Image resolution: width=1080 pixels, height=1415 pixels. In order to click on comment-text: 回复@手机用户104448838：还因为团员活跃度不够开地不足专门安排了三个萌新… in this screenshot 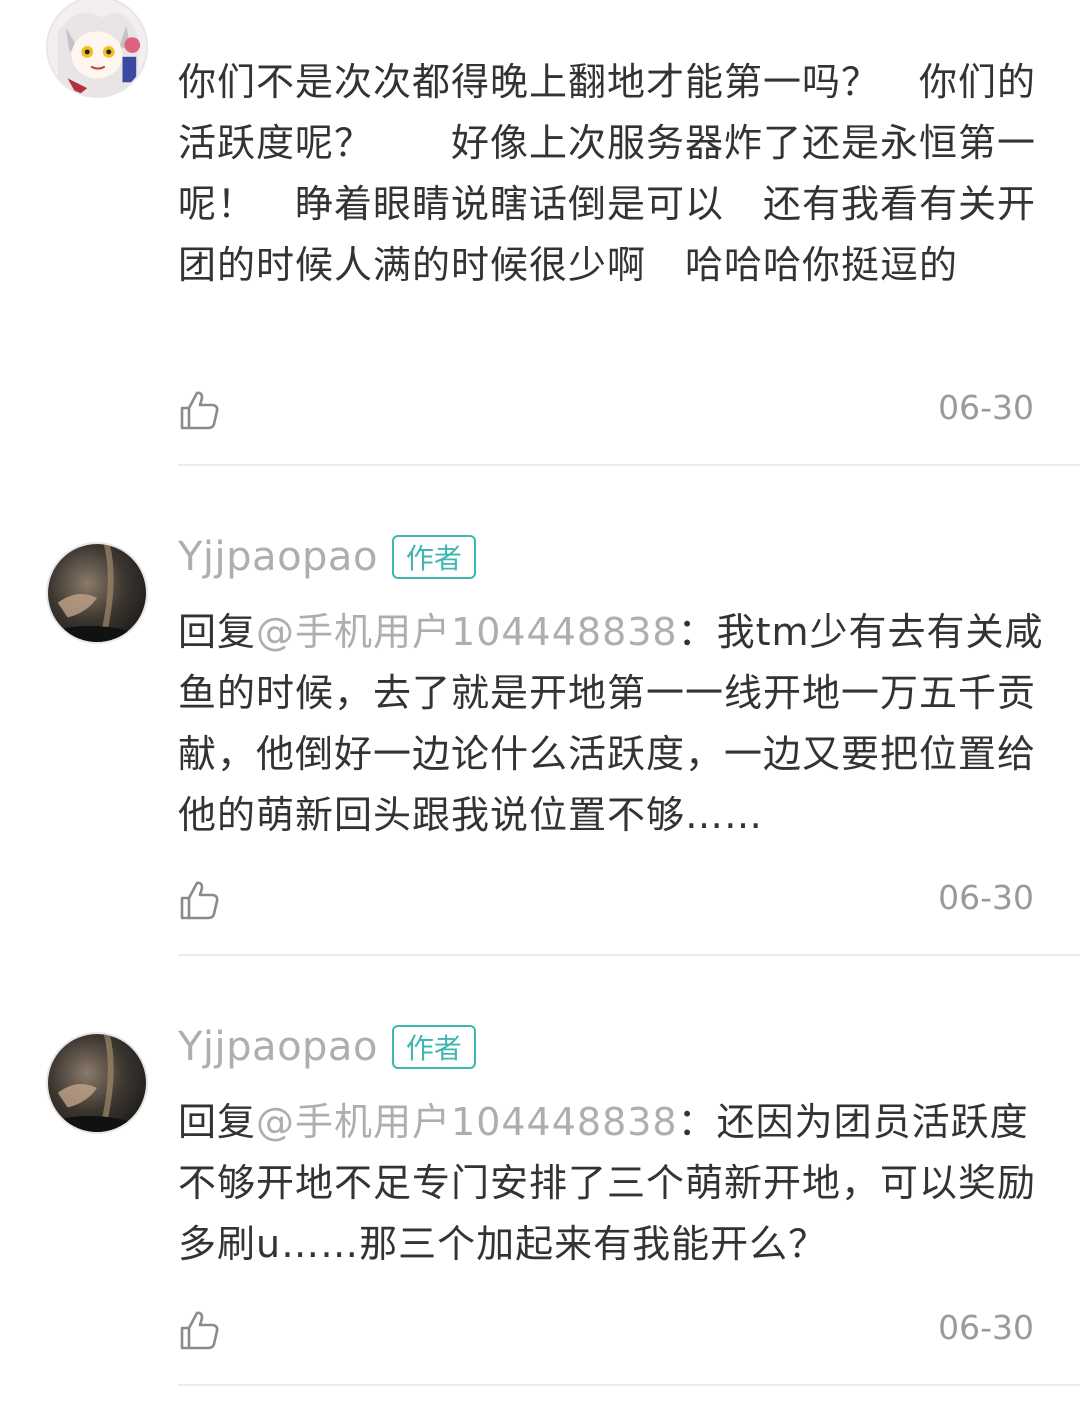, I will do `click(613, 1183)`.